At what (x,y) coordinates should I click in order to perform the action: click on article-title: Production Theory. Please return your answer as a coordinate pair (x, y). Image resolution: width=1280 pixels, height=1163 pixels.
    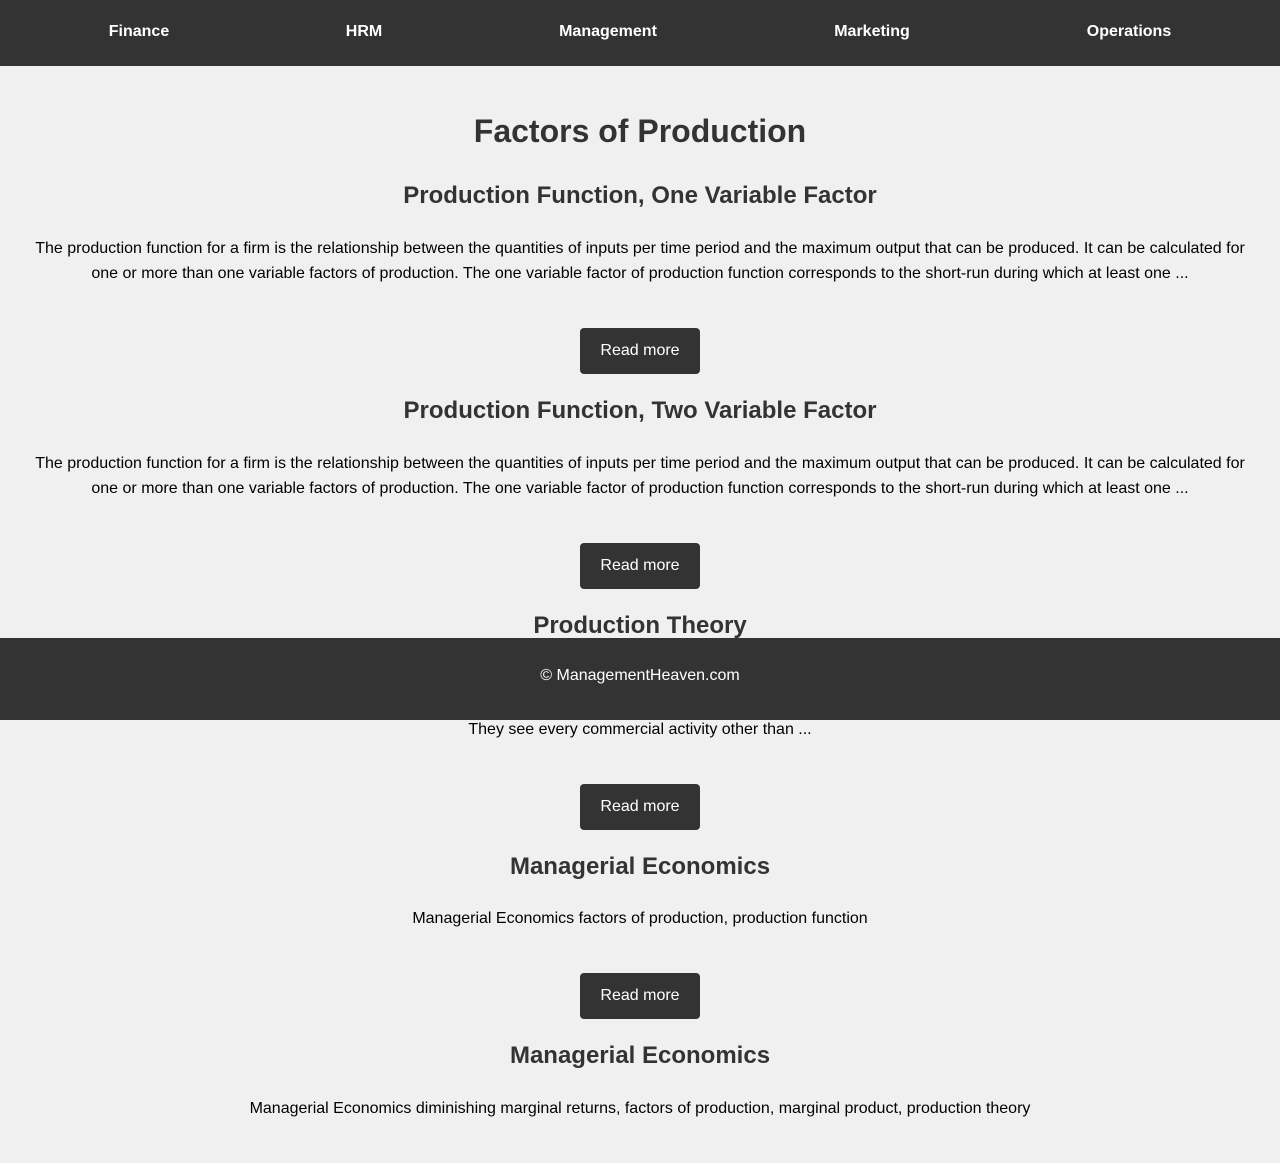
    Looking at the image, I should click on (640, 625).